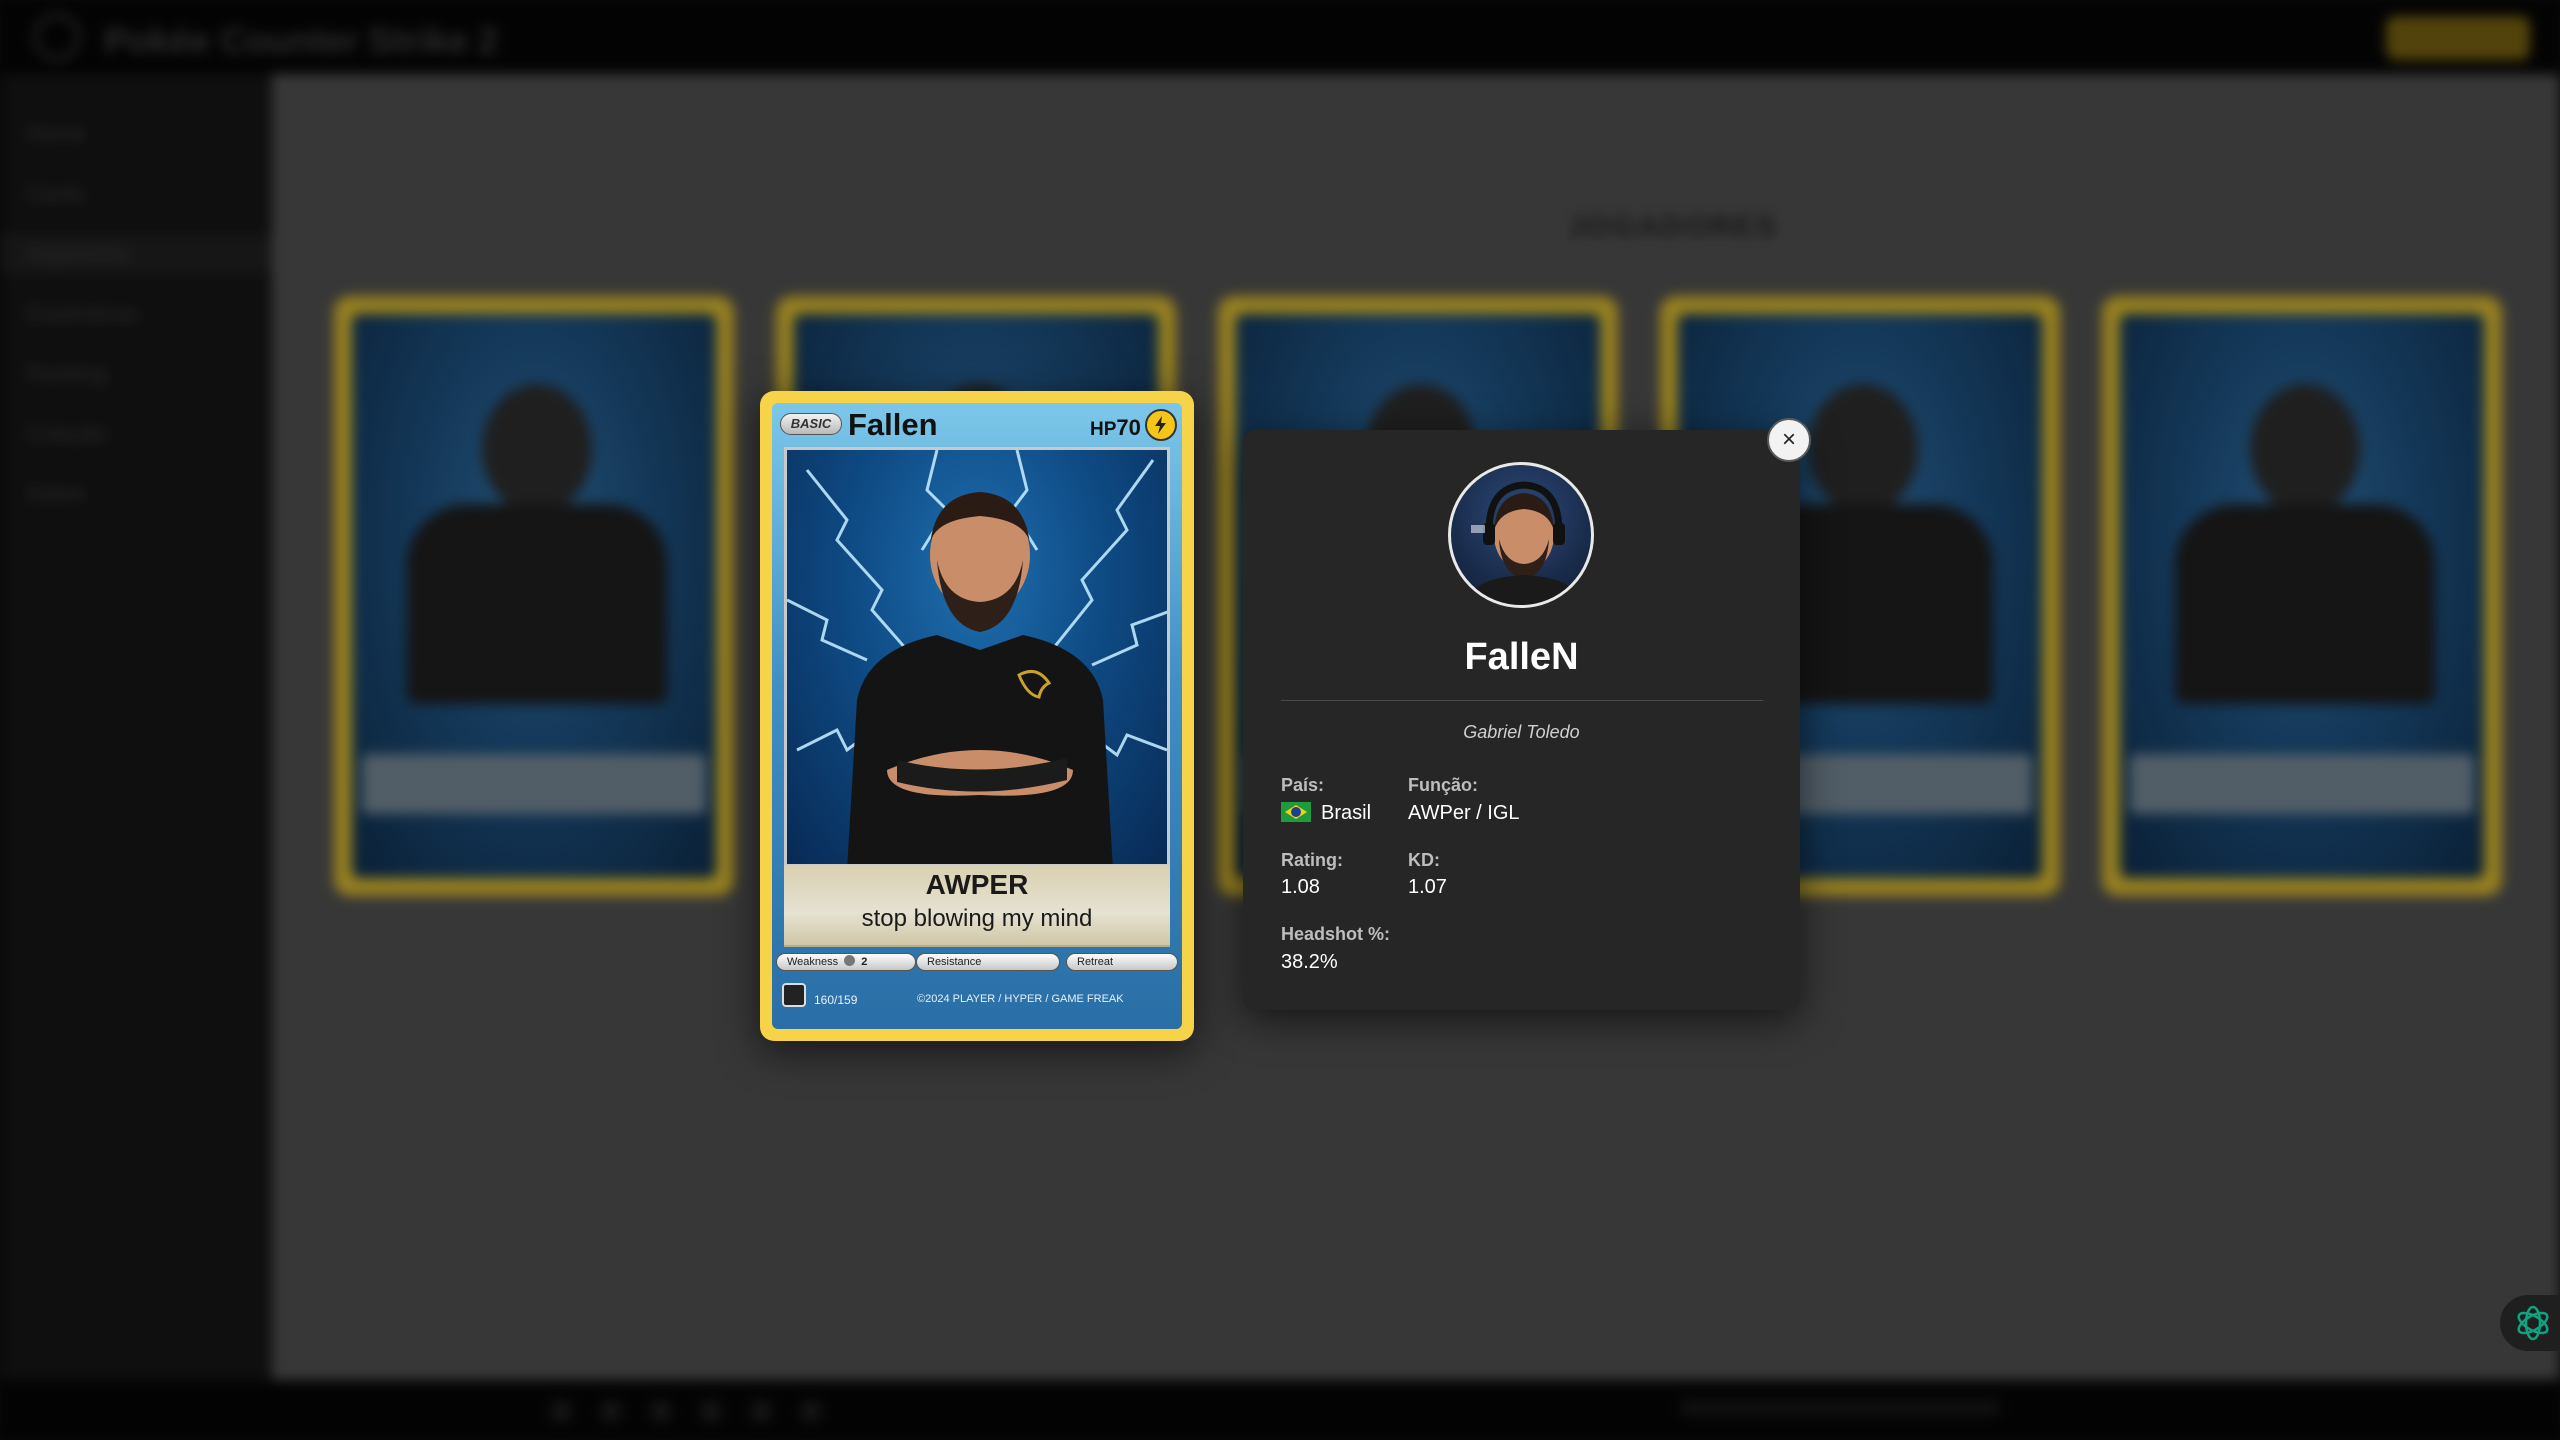  What do you see at coordinates (1521, 535) in the screenshot?
I see `avatar` at bounding box center [1521, 535].